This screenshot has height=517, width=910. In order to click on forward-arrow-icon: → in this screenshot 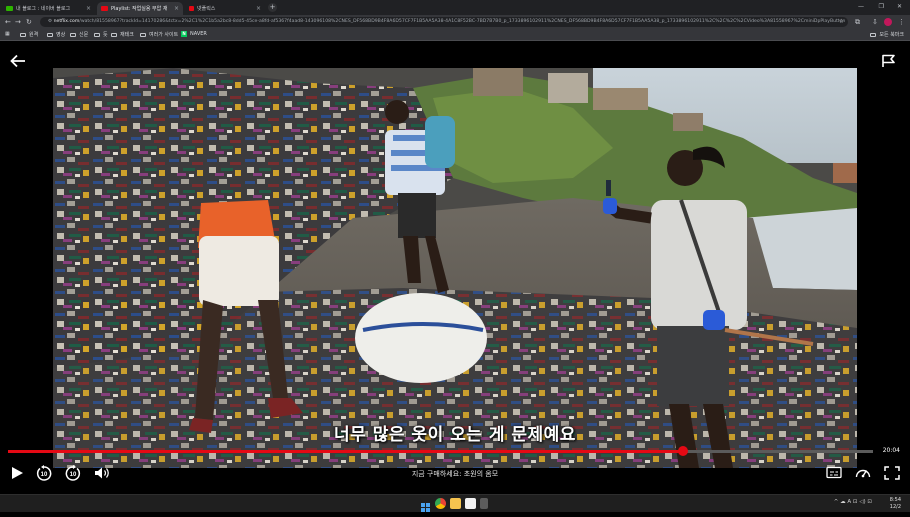, I will do `click(18, 22)`.